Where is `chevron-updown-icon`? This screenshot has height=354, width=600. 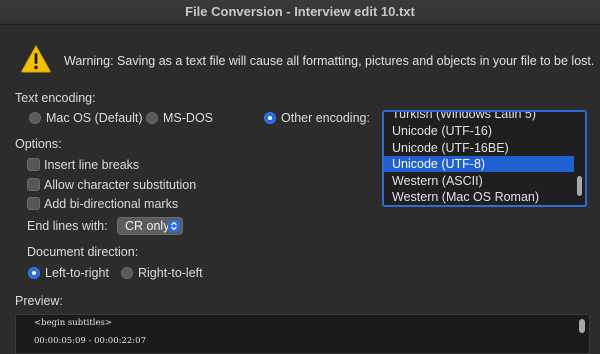 chevron-updown-icon is located at coordinates (174, 226).